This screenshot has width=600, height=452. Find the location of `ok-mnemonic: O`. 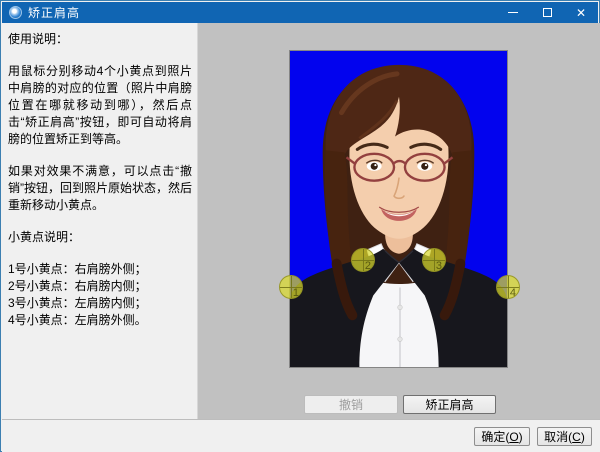

ok-mnemonic: O is located at coordinates (514, 436).